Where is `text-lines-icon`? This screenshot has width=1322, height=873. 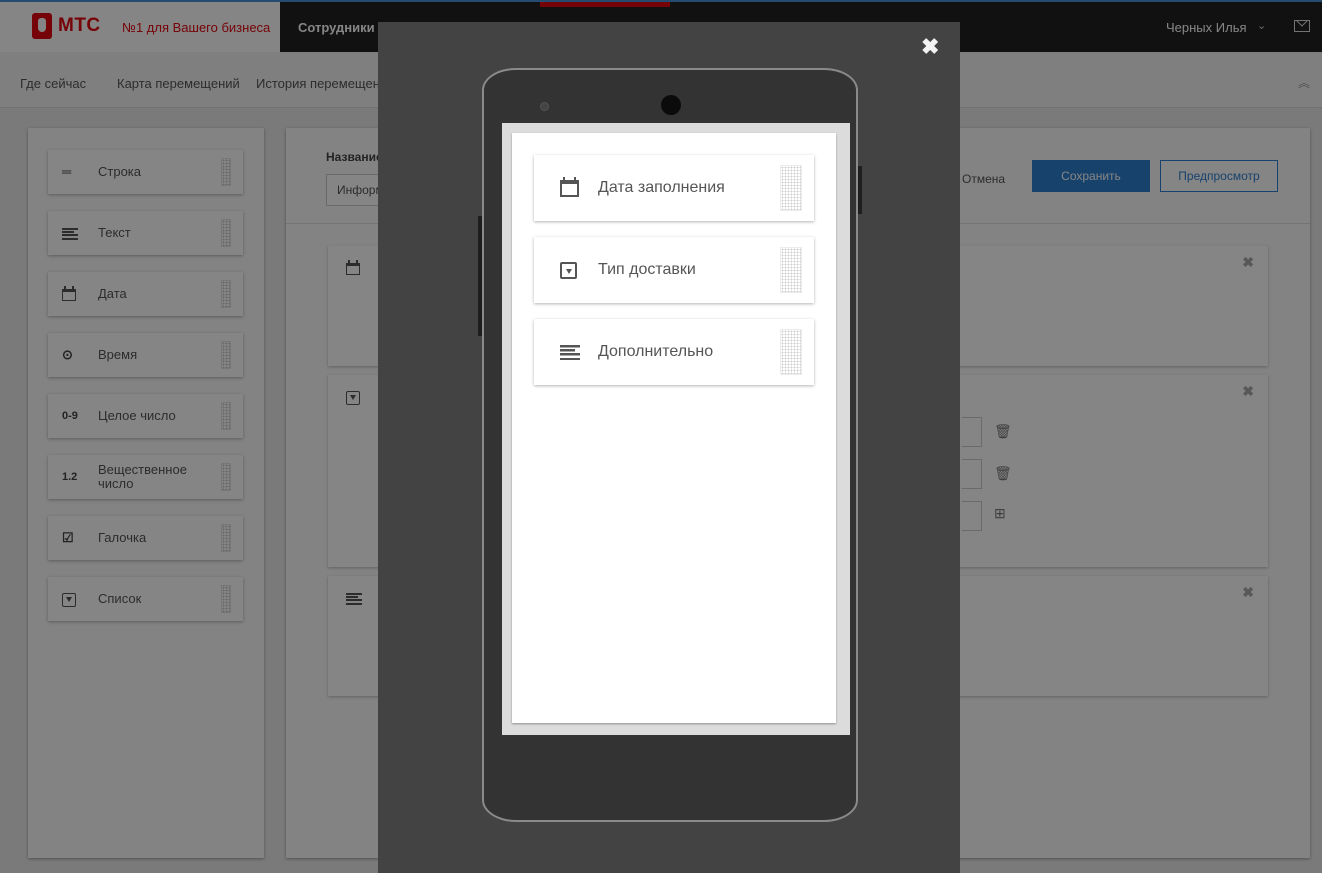 text-lines-icon is located at coordinates (570, 352).